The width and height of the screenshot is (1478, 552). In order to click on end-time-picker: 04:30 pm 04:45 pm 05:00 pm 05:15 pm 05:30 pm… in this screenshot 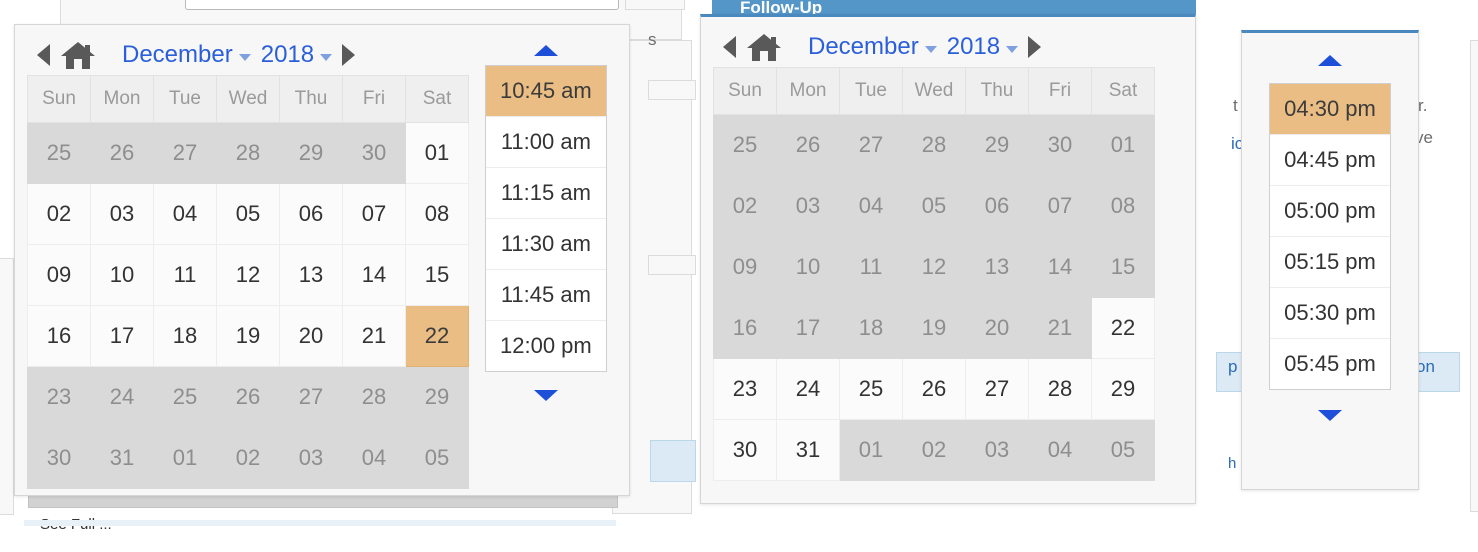, I will do `click(1330, 260)`.